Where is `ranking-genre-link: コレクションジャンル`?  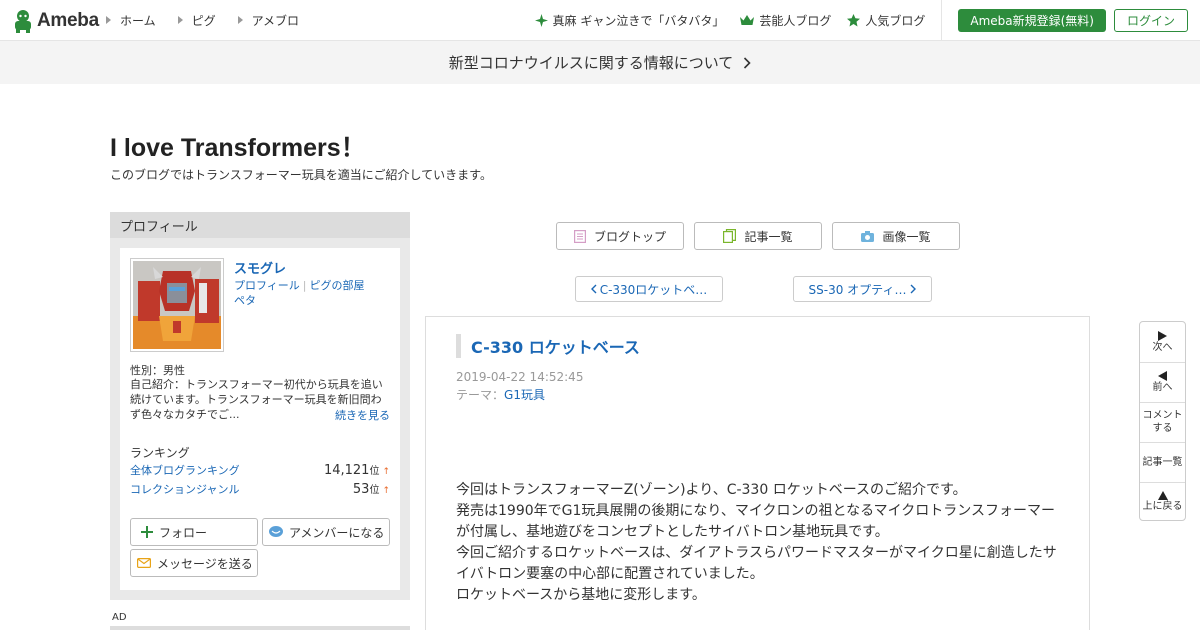
ranking-genre-link: コレクションジャンル is located at coordinates (184, 489).